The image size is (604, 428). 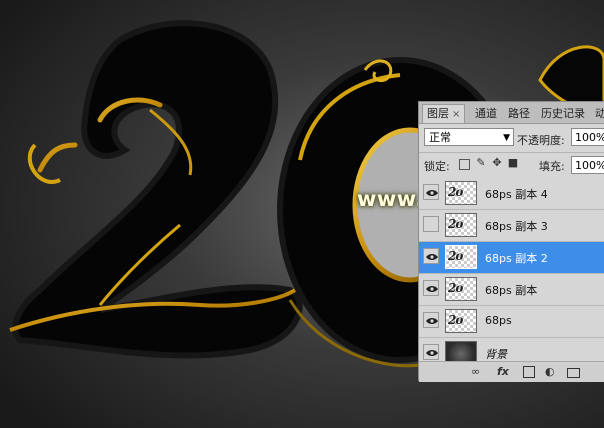 What do you see at coordinates (456, 114) in the screenshot?
I see `close-icon: ×` at bounding box center [456, 114].